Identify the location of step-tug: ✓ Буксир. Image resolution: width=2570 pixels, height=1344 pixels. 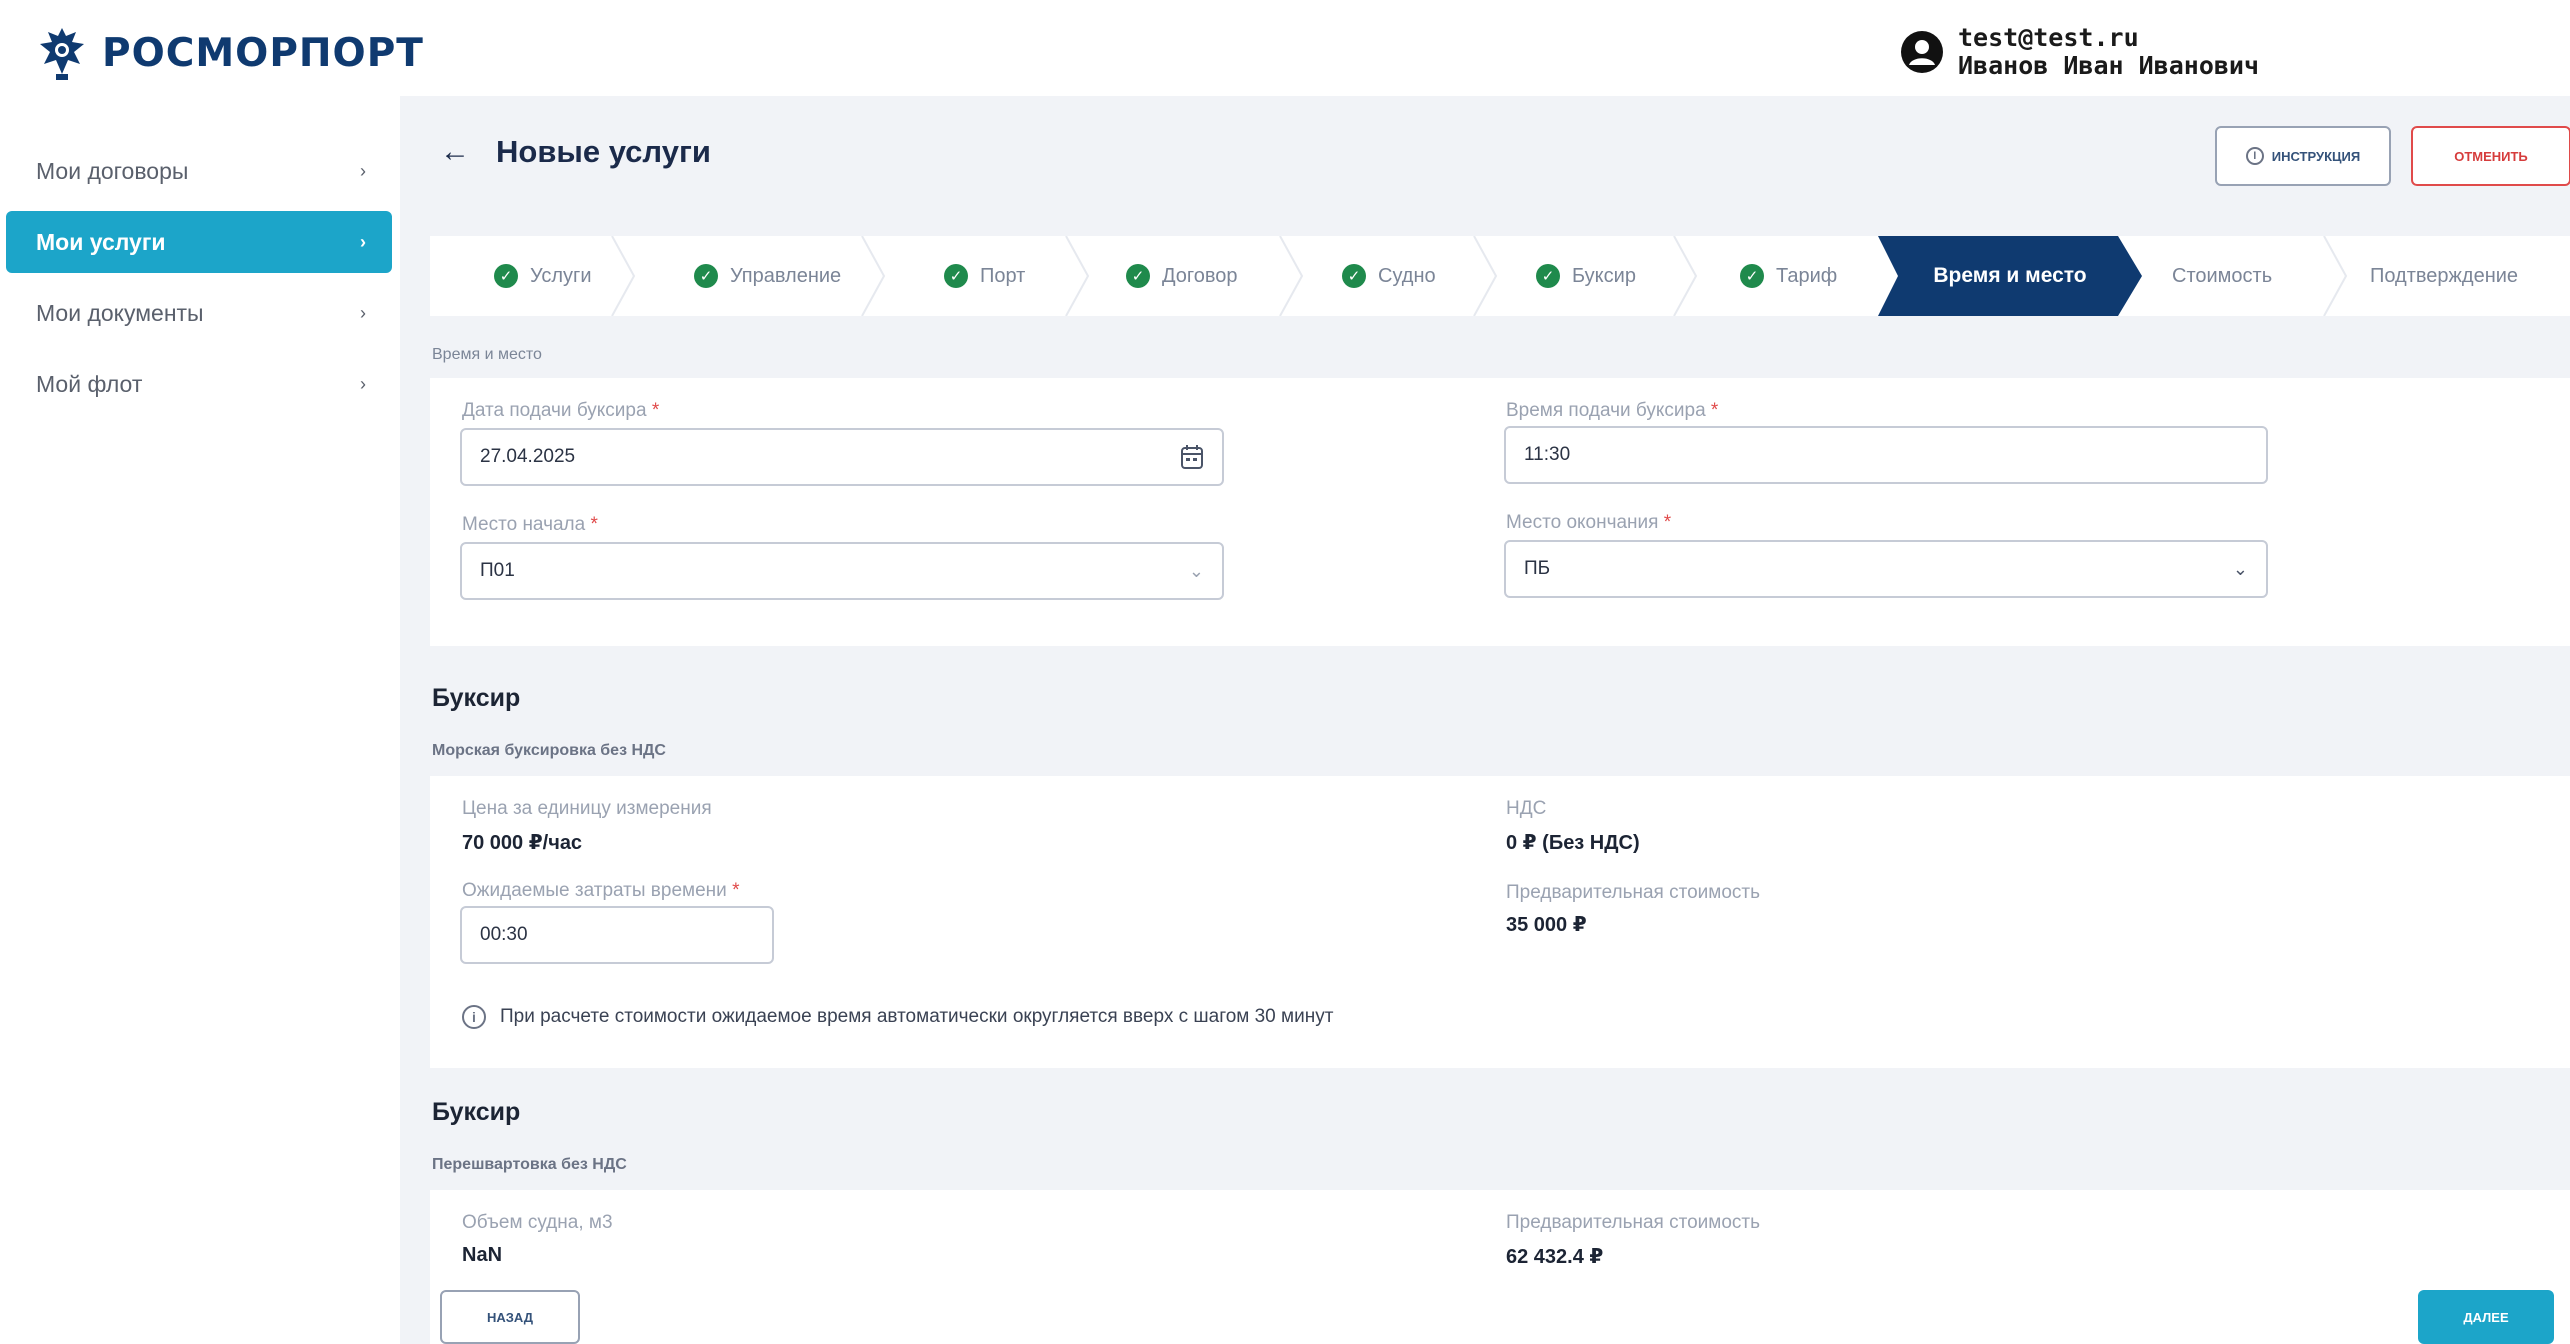
(1586, 276).